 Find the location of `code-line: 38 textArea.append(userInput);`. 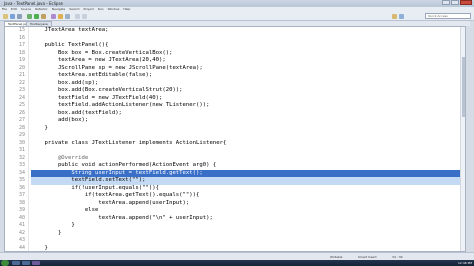

code-line: 38 textArea.append(userInput); is located at coordinates (104, 202).